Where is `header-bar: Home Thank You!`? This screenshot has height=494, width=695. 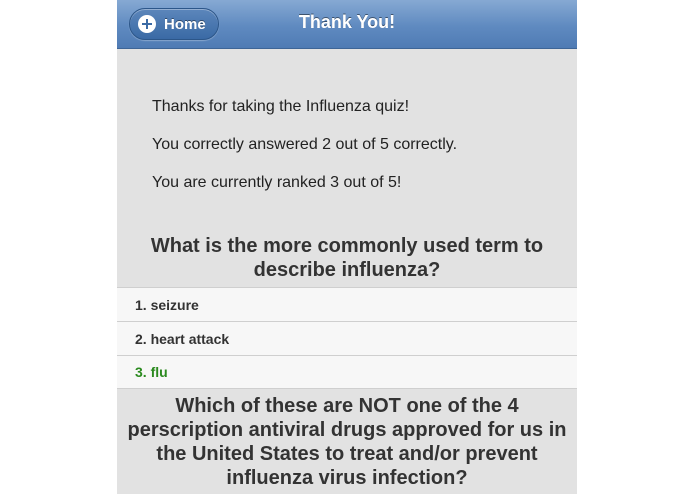
header-bar: Home Thank You! is located at coordinates (347, 24).